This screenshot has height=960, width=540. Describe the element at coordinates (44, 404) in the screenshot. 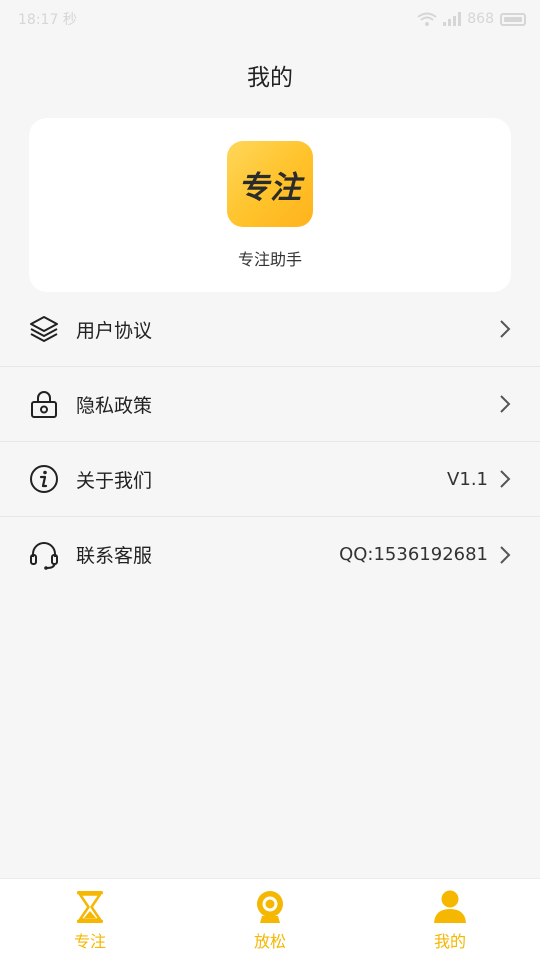

I see `lock-icon` at that location.